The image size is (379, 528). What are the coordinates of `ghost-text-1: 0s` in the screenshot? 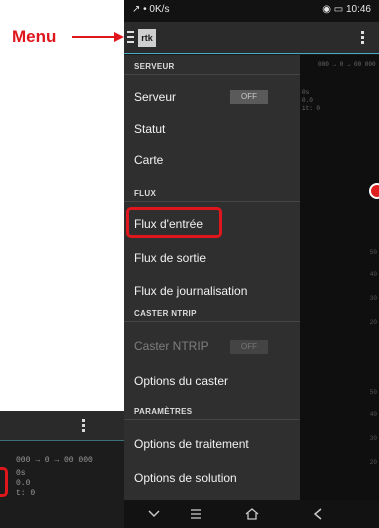 It's located at (21, 473).